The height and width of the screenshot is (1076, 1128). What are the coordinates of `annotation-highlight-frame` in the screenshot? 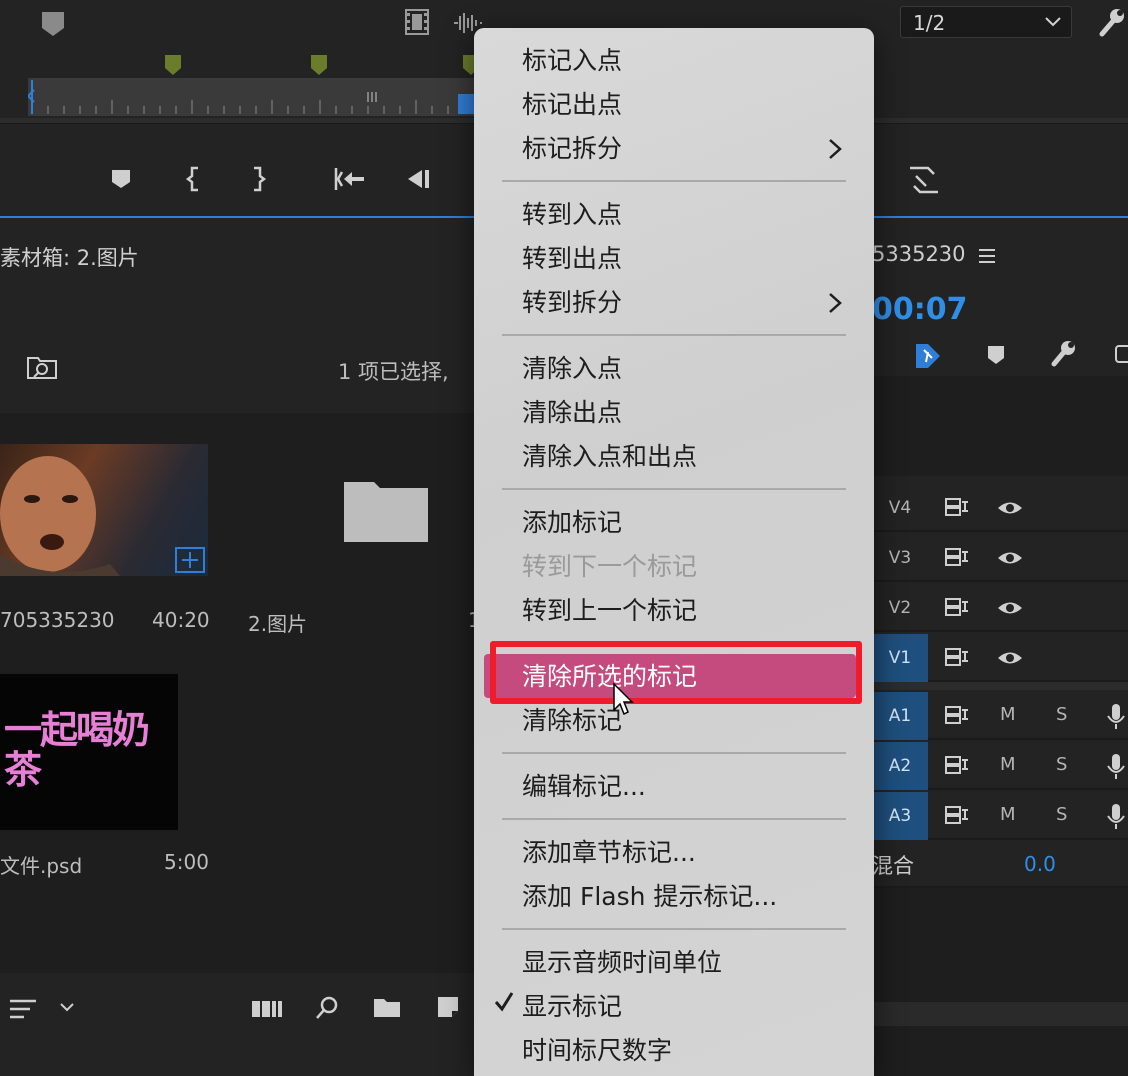 It's located at (676, 672).